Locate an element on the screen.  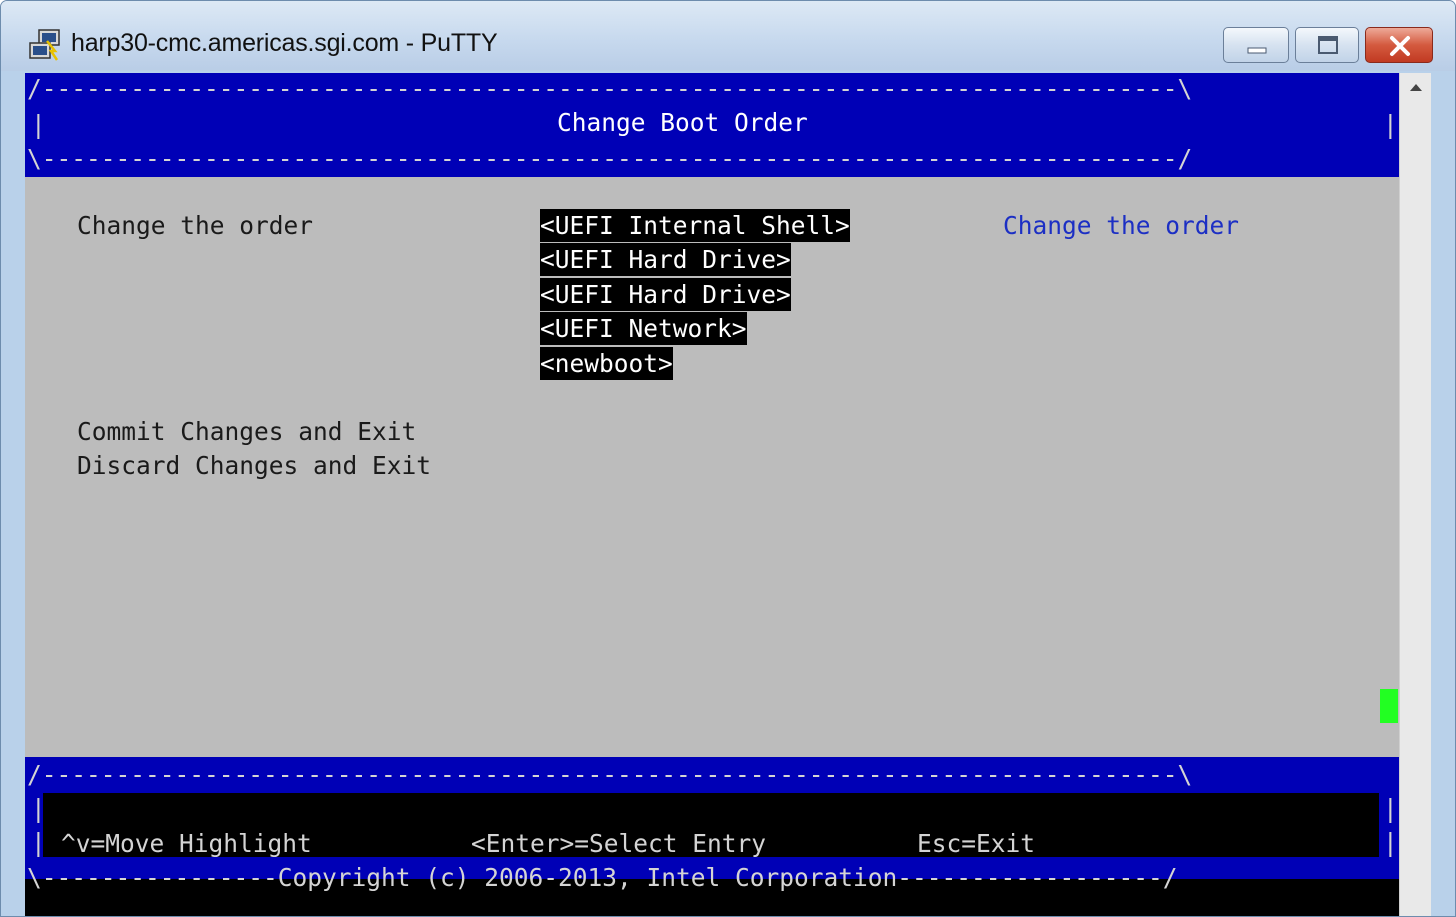
putty-icon is located at coordinates (44, 45).